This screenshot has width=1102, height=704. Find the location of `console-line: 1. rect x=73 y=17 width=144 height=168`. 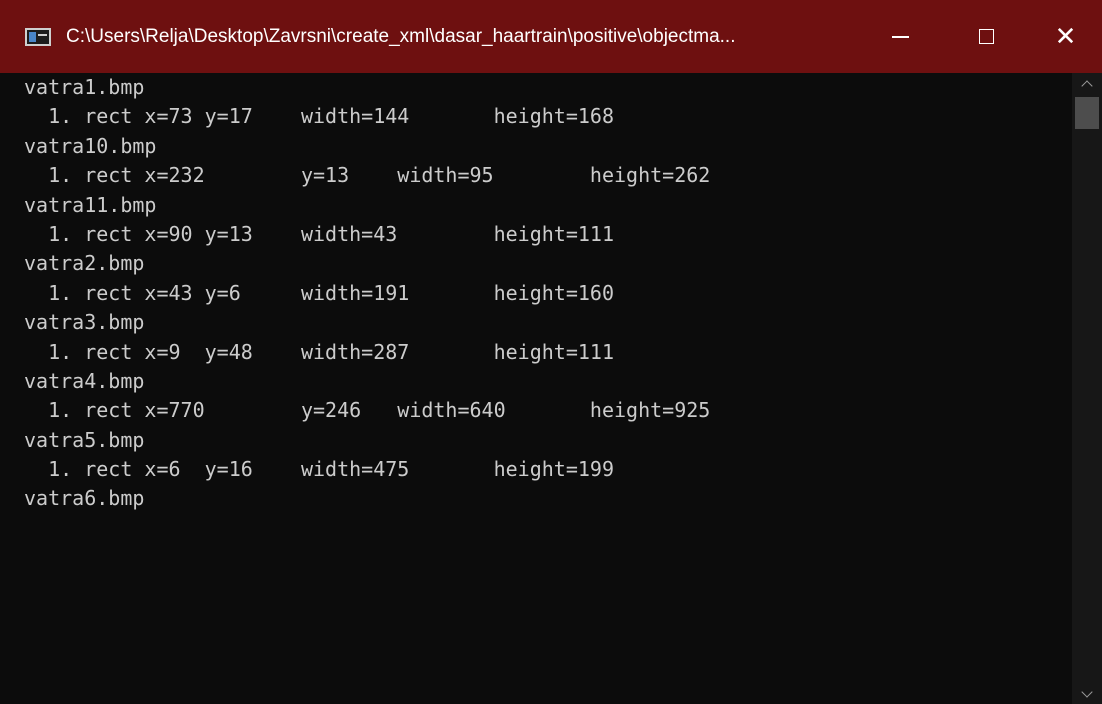

console-line: 1. rect x=73 y=17 width=144 height=168 is located at coordinates (319, 116).